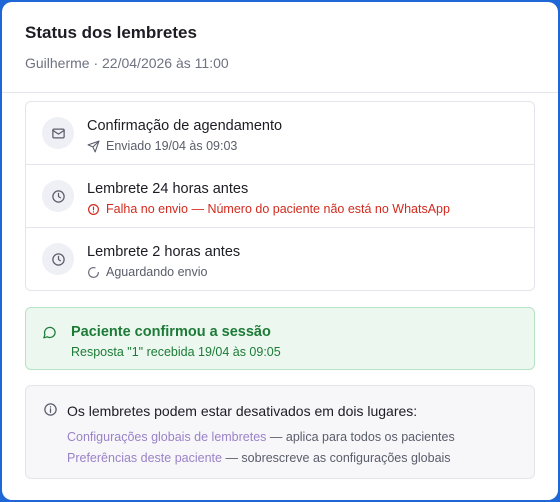 This screenshot has width=560, height=502. What do you see at coordinates (360, 437) in the screenshot?
I see `info-line-text: — aplica para todos os pacientes` at bounding box center [360, 437].